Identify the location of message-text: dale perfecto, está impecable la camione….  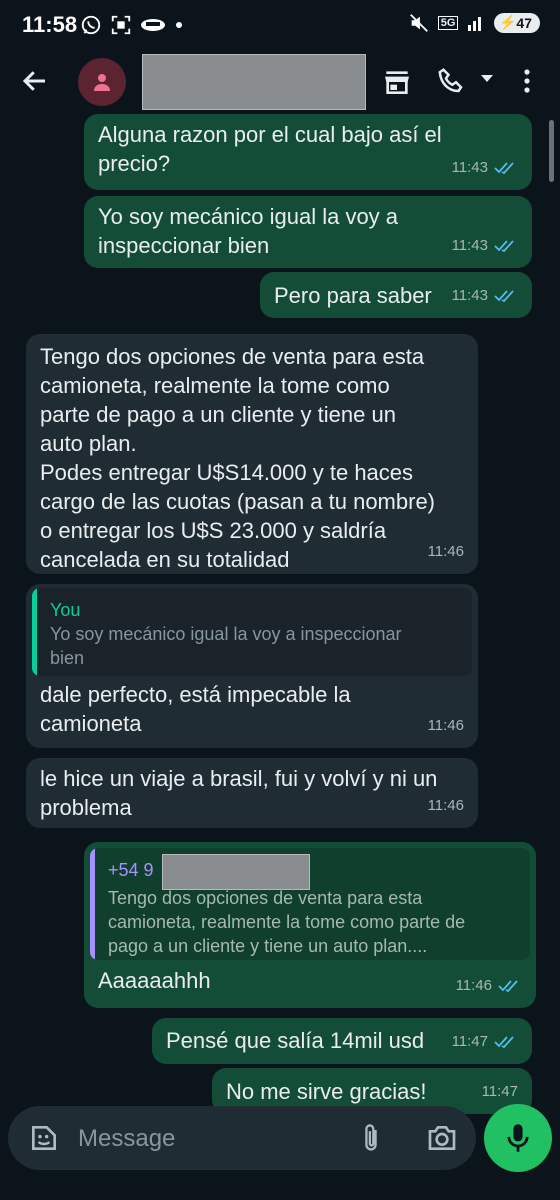
(195, 709).